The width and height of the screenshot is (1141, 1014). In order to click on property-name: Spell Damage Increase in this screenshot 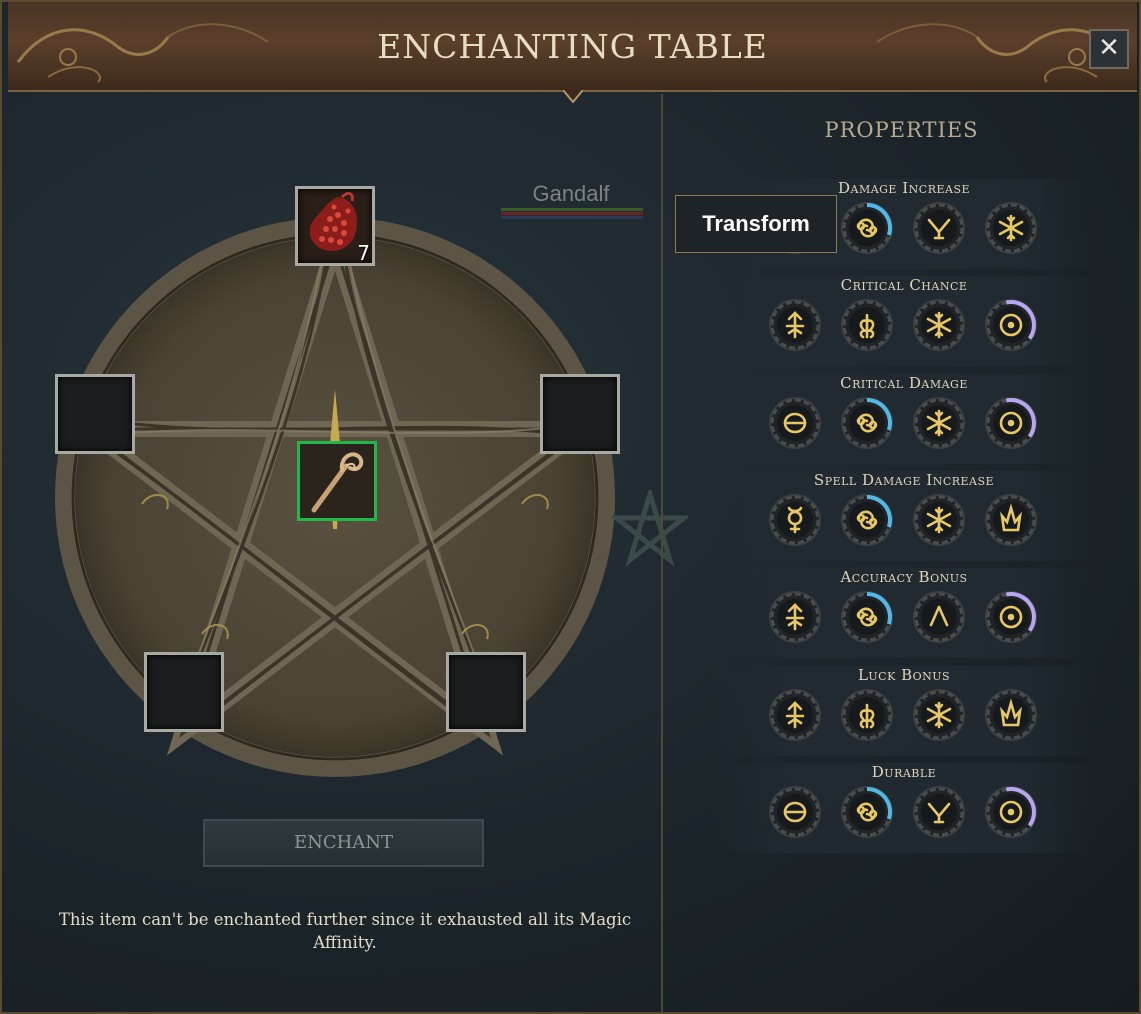, I will do `click(904, 479)`.